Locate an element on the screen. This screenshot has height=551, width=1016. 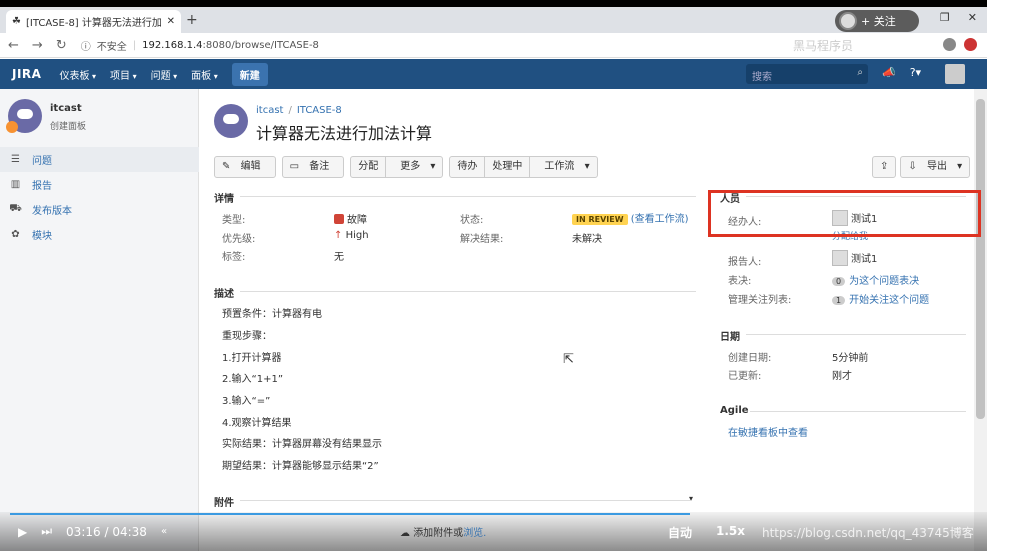
video-progress-bar is located at coordinates (350, 514).